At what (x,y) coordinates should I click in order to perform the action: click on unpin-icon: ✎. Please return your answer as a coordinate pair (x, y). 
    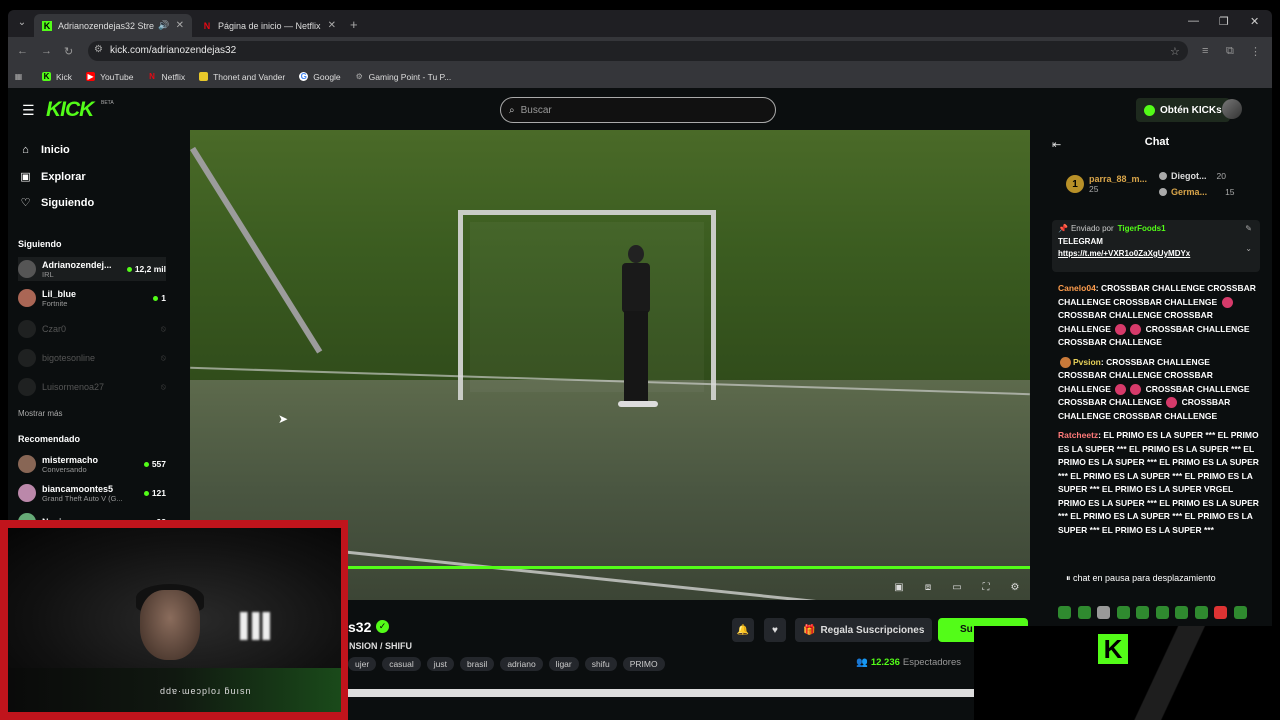
    Looking at the image, I should click on (1248, 228).